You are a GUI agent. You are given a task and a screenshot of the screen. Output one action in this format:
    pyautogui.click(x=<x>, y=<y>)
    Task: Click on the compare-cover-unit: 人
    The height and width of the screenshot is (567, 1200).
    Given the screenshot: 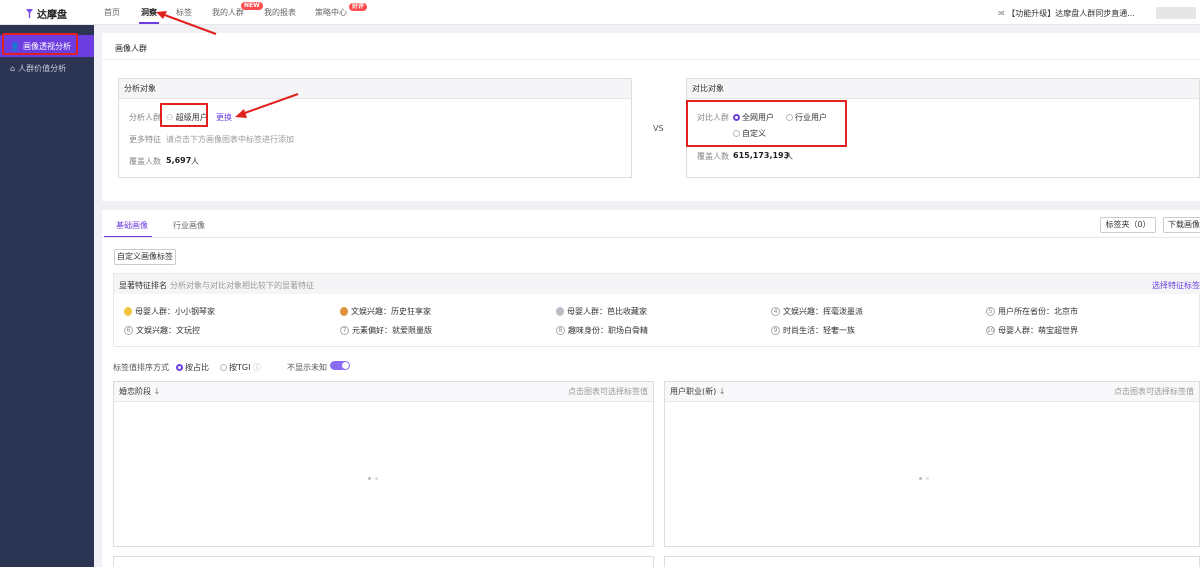 What is the action you would take?
    pyautogui.click(x=789, y=156)
    